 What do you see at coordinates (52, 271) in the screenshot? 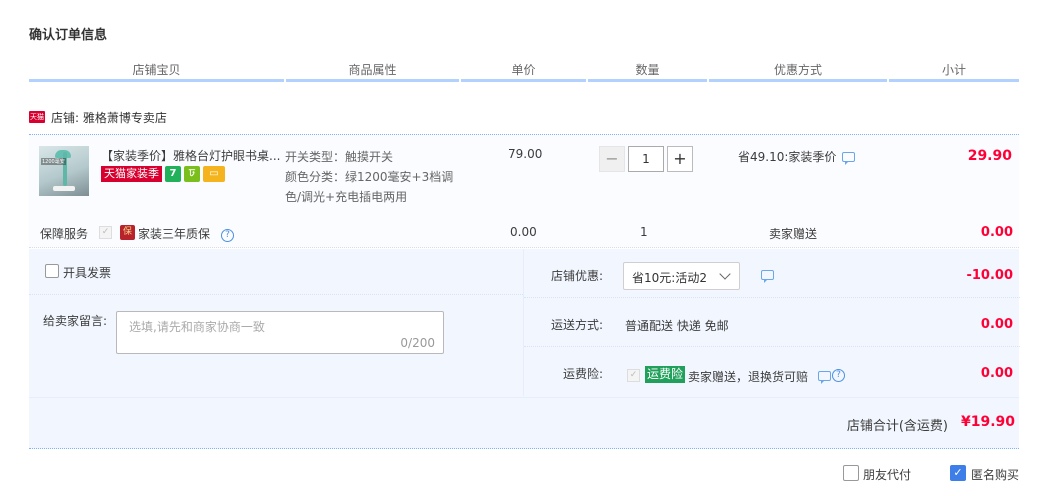
I see `invoice-checkbox` at bounding box center [52, 271].